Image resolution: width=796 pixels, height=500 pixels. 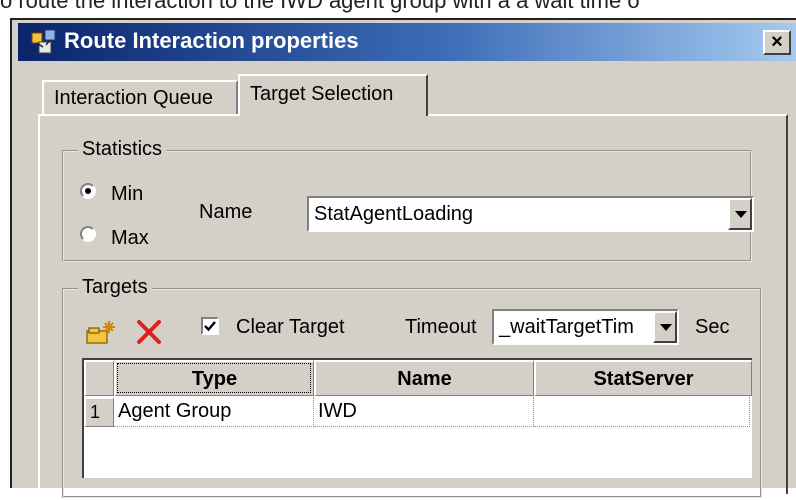 I want to click on timeout-unit-label: Sec, so click(x=712, y=327).